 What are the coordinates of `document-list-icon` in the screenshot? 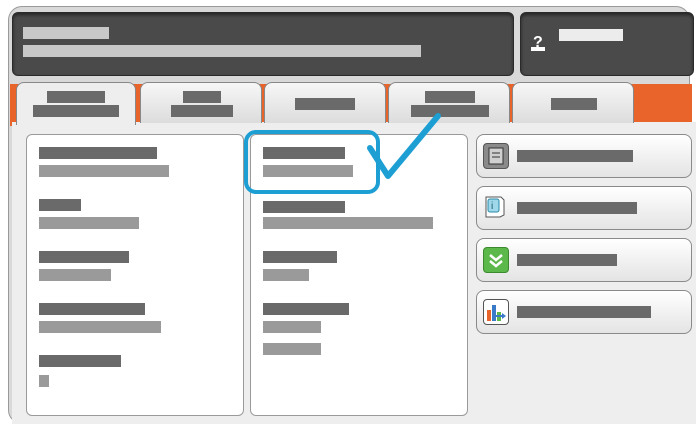 It's located at (496, 156).